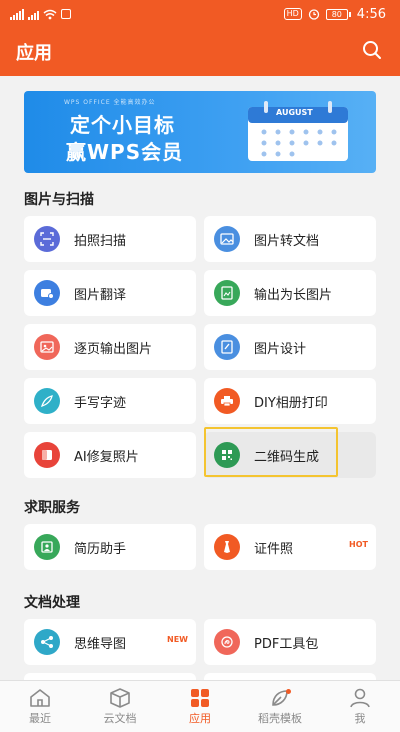 The width and height of the screenshot is (400, 732). I want to click on app-item-label: 简历助手, so click(100, 549).